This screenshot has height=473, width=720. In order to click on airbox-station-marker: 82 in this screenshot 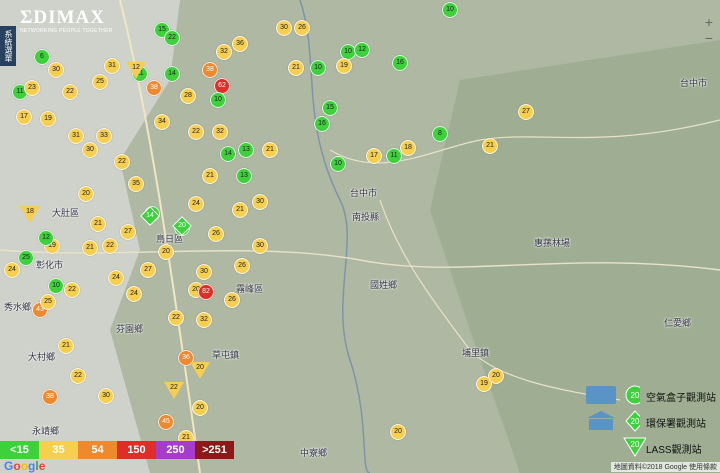, I will do `click(206, 292)`.